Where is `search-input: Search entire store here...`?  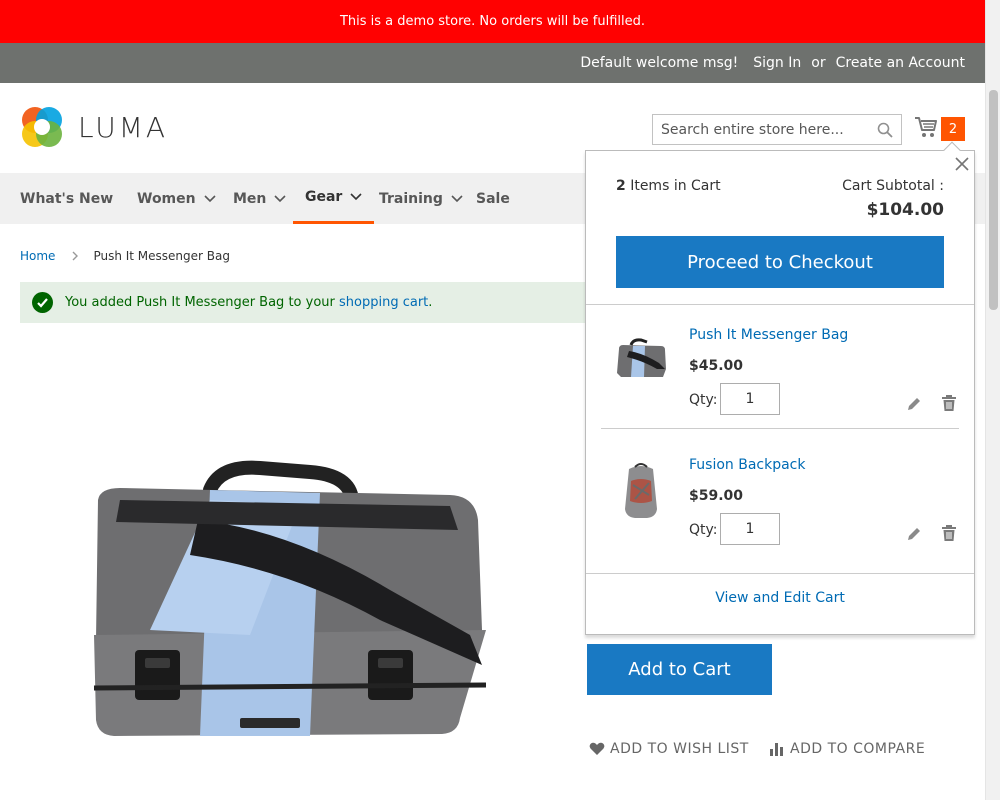
search-input: Search entire store here... is located at coordinates (777, 129).